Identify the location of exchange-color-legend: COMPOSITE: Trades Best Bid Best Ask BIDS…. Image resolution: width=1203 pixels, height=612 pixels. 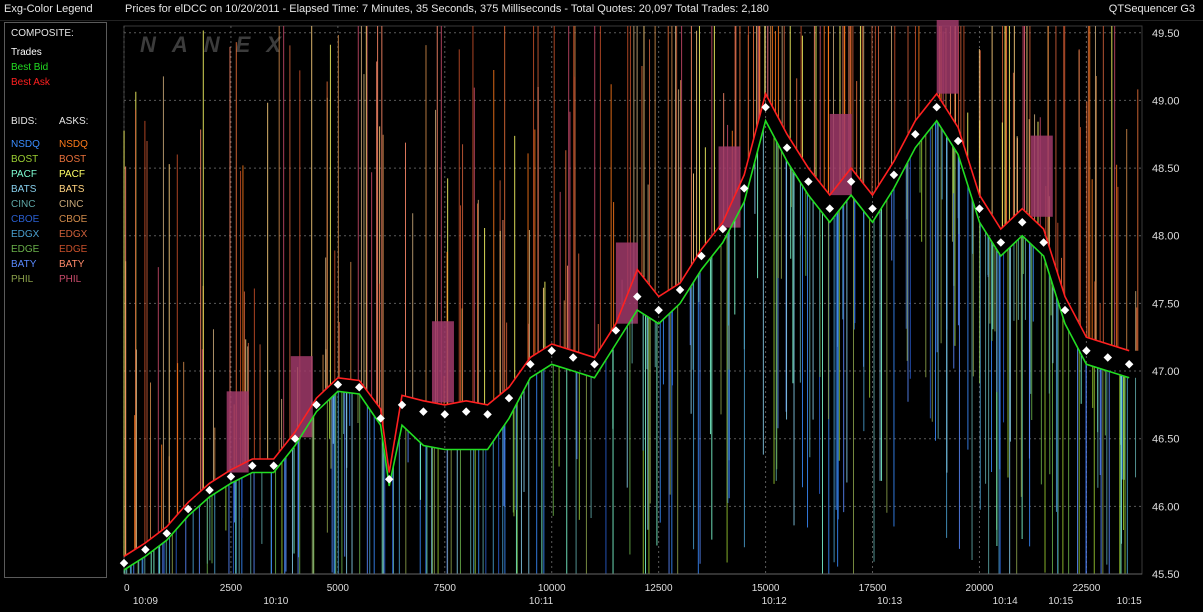
(55, 300).